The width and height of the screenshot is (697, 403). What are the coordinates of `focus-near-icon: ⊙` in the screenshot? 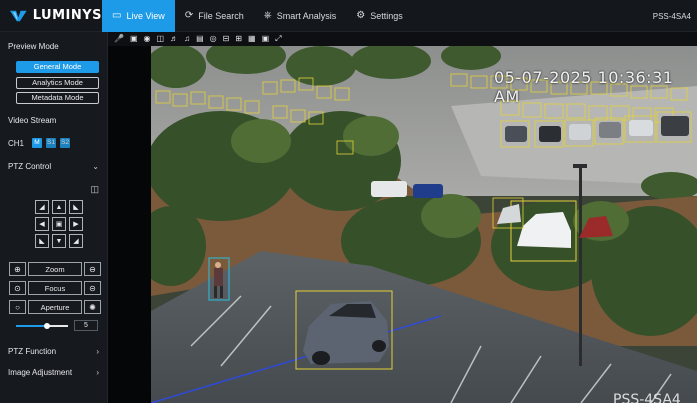 It's located at (17, 288).